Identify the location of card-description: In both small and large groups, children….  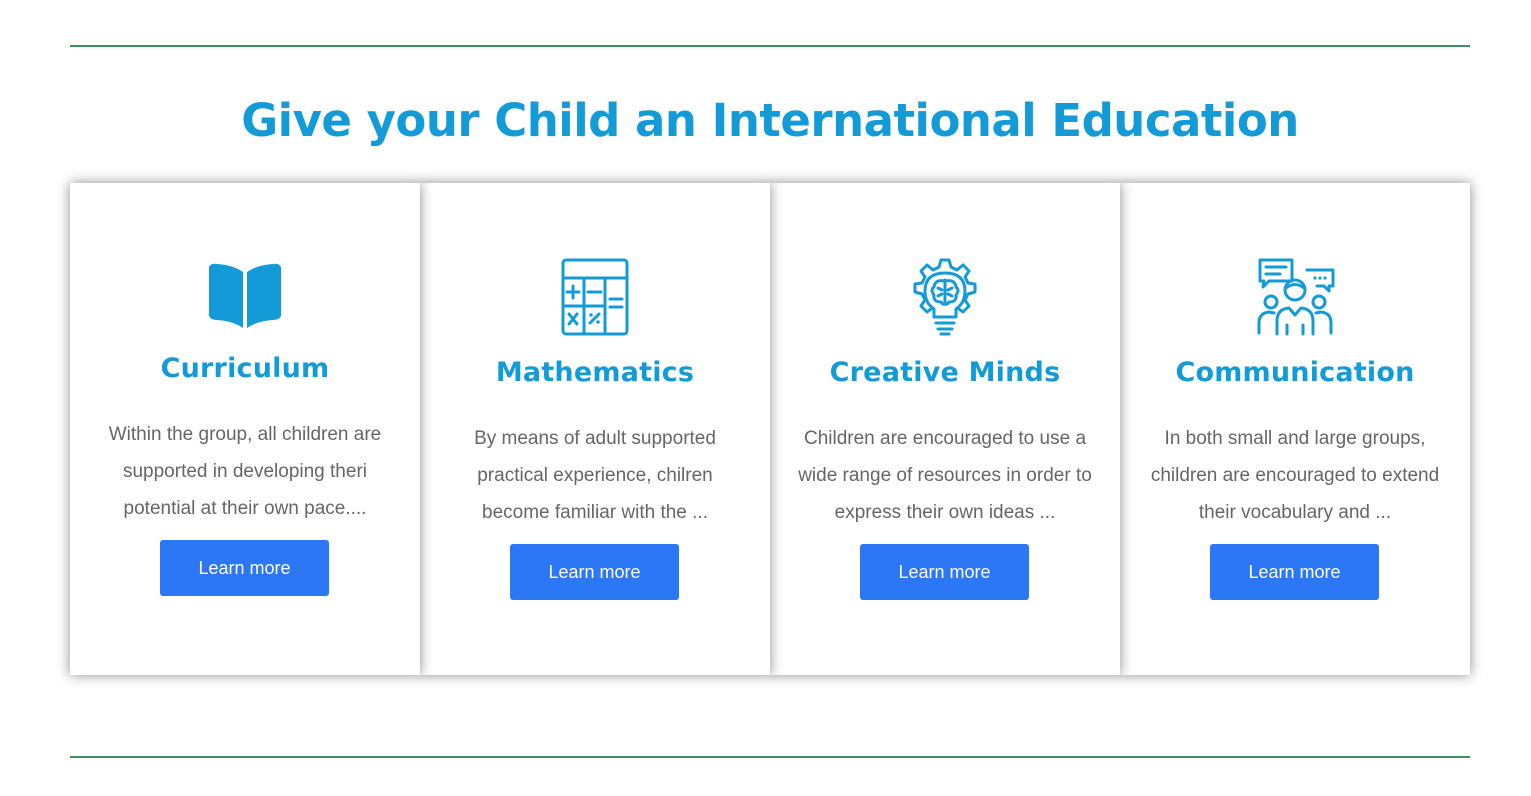
(1295, 475).